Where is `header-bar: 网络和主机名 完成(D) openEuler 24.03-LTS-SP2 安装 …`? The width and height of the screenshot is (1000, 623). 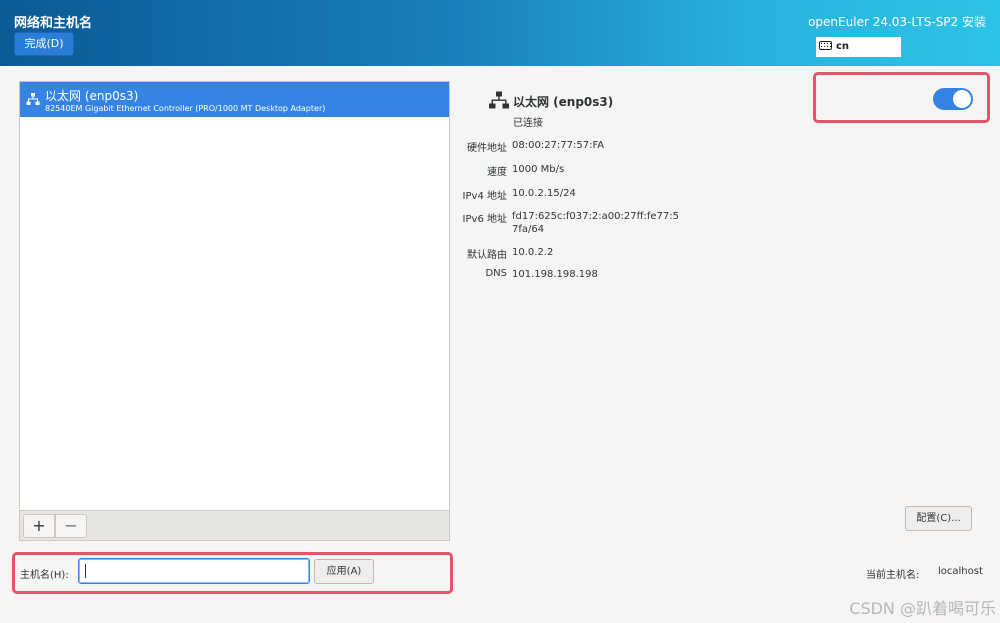 header-bar: 网络和主机名 完成(D) openEuler 24.03-LTS-SP2 安装 … is located at coordinates (500, 33).